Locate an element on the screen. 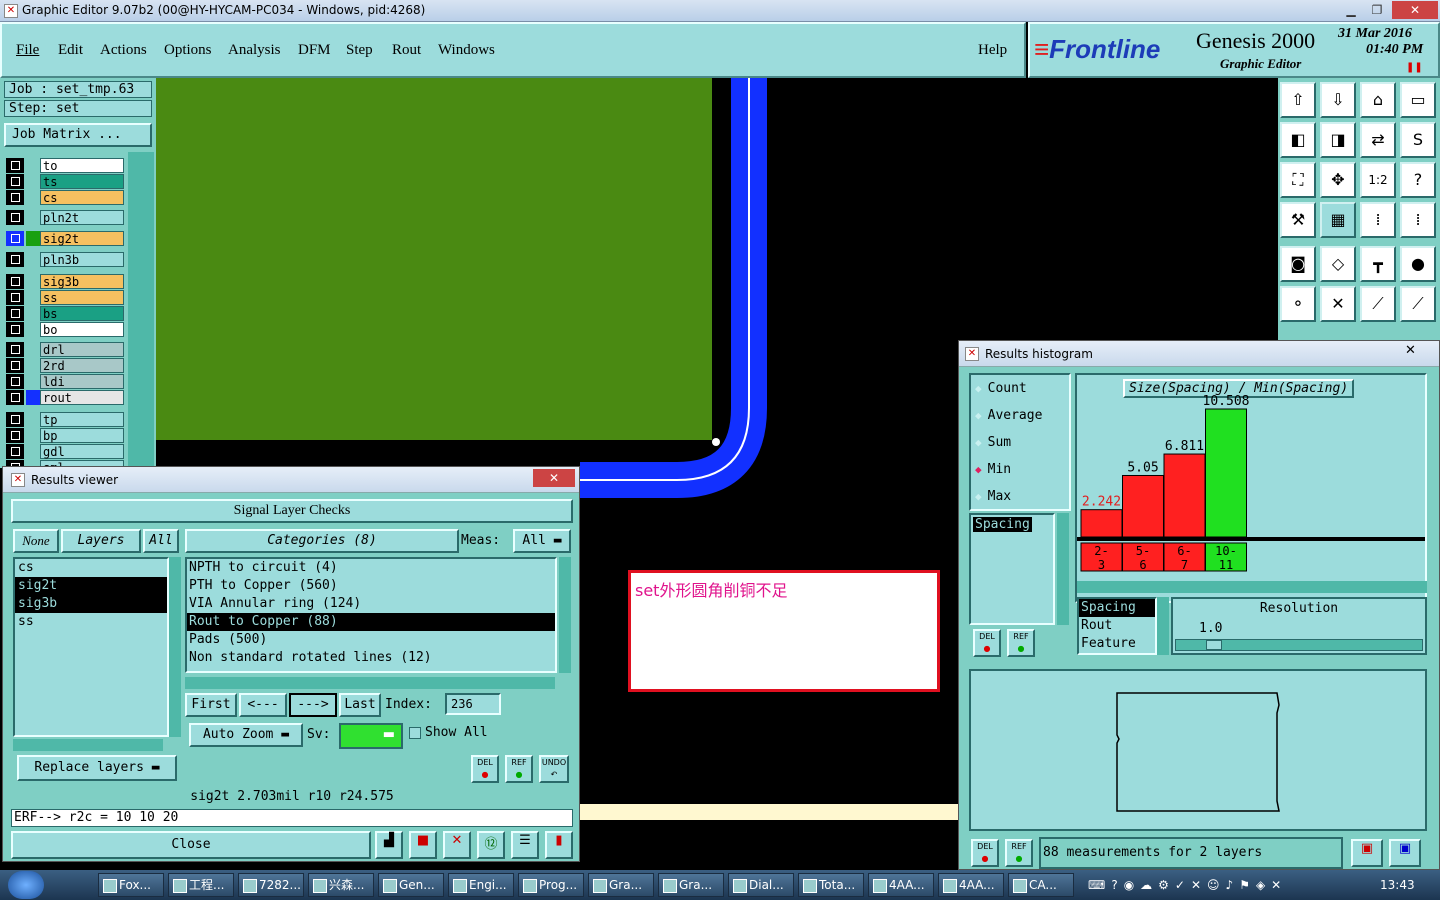 The image size is (1440, 900). type-list: Spacing Rout Feature is located at coordinates (1117, 626).